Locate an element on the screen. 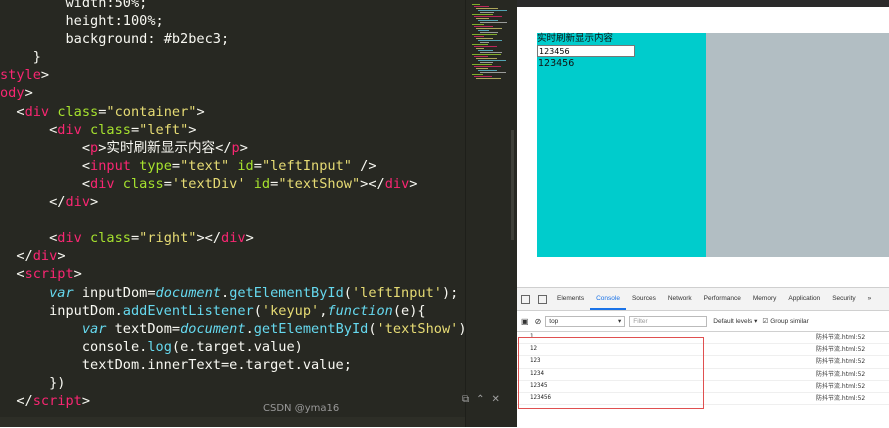  code-line: background: #b2bec3; is located at coordinates (232, 39).